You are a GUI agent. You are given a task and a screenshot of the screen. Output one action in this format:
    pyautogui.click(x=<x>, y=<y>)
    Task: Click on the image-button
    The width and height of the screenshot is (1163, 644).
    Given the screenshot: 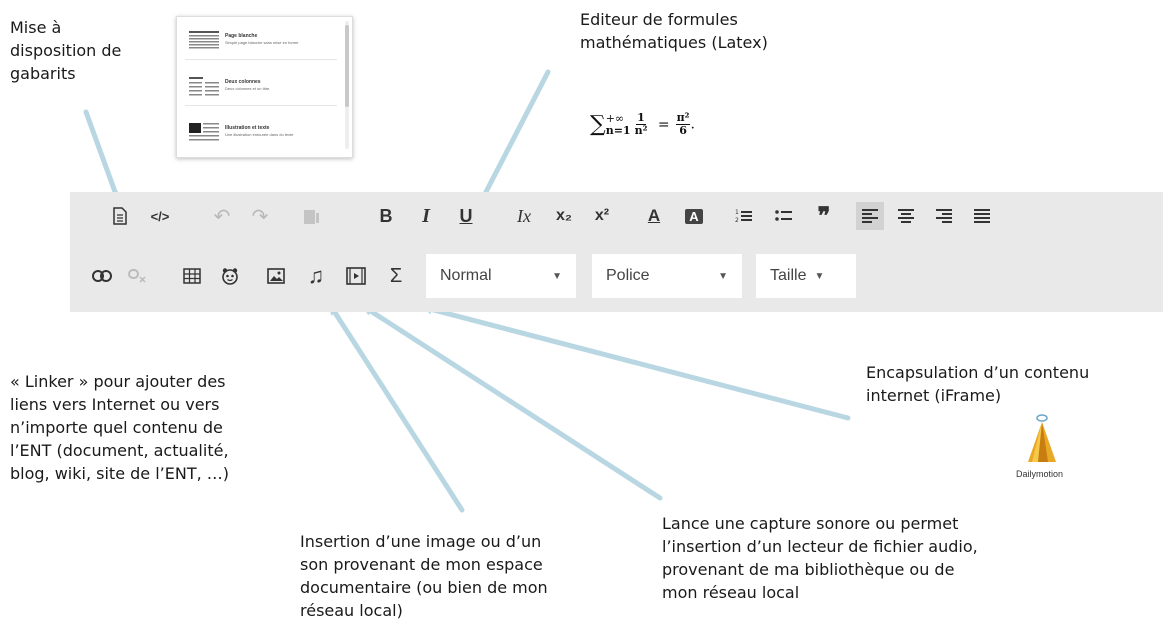 What is the action you would take?
    pyautogui.click(x=276, y=276)
    